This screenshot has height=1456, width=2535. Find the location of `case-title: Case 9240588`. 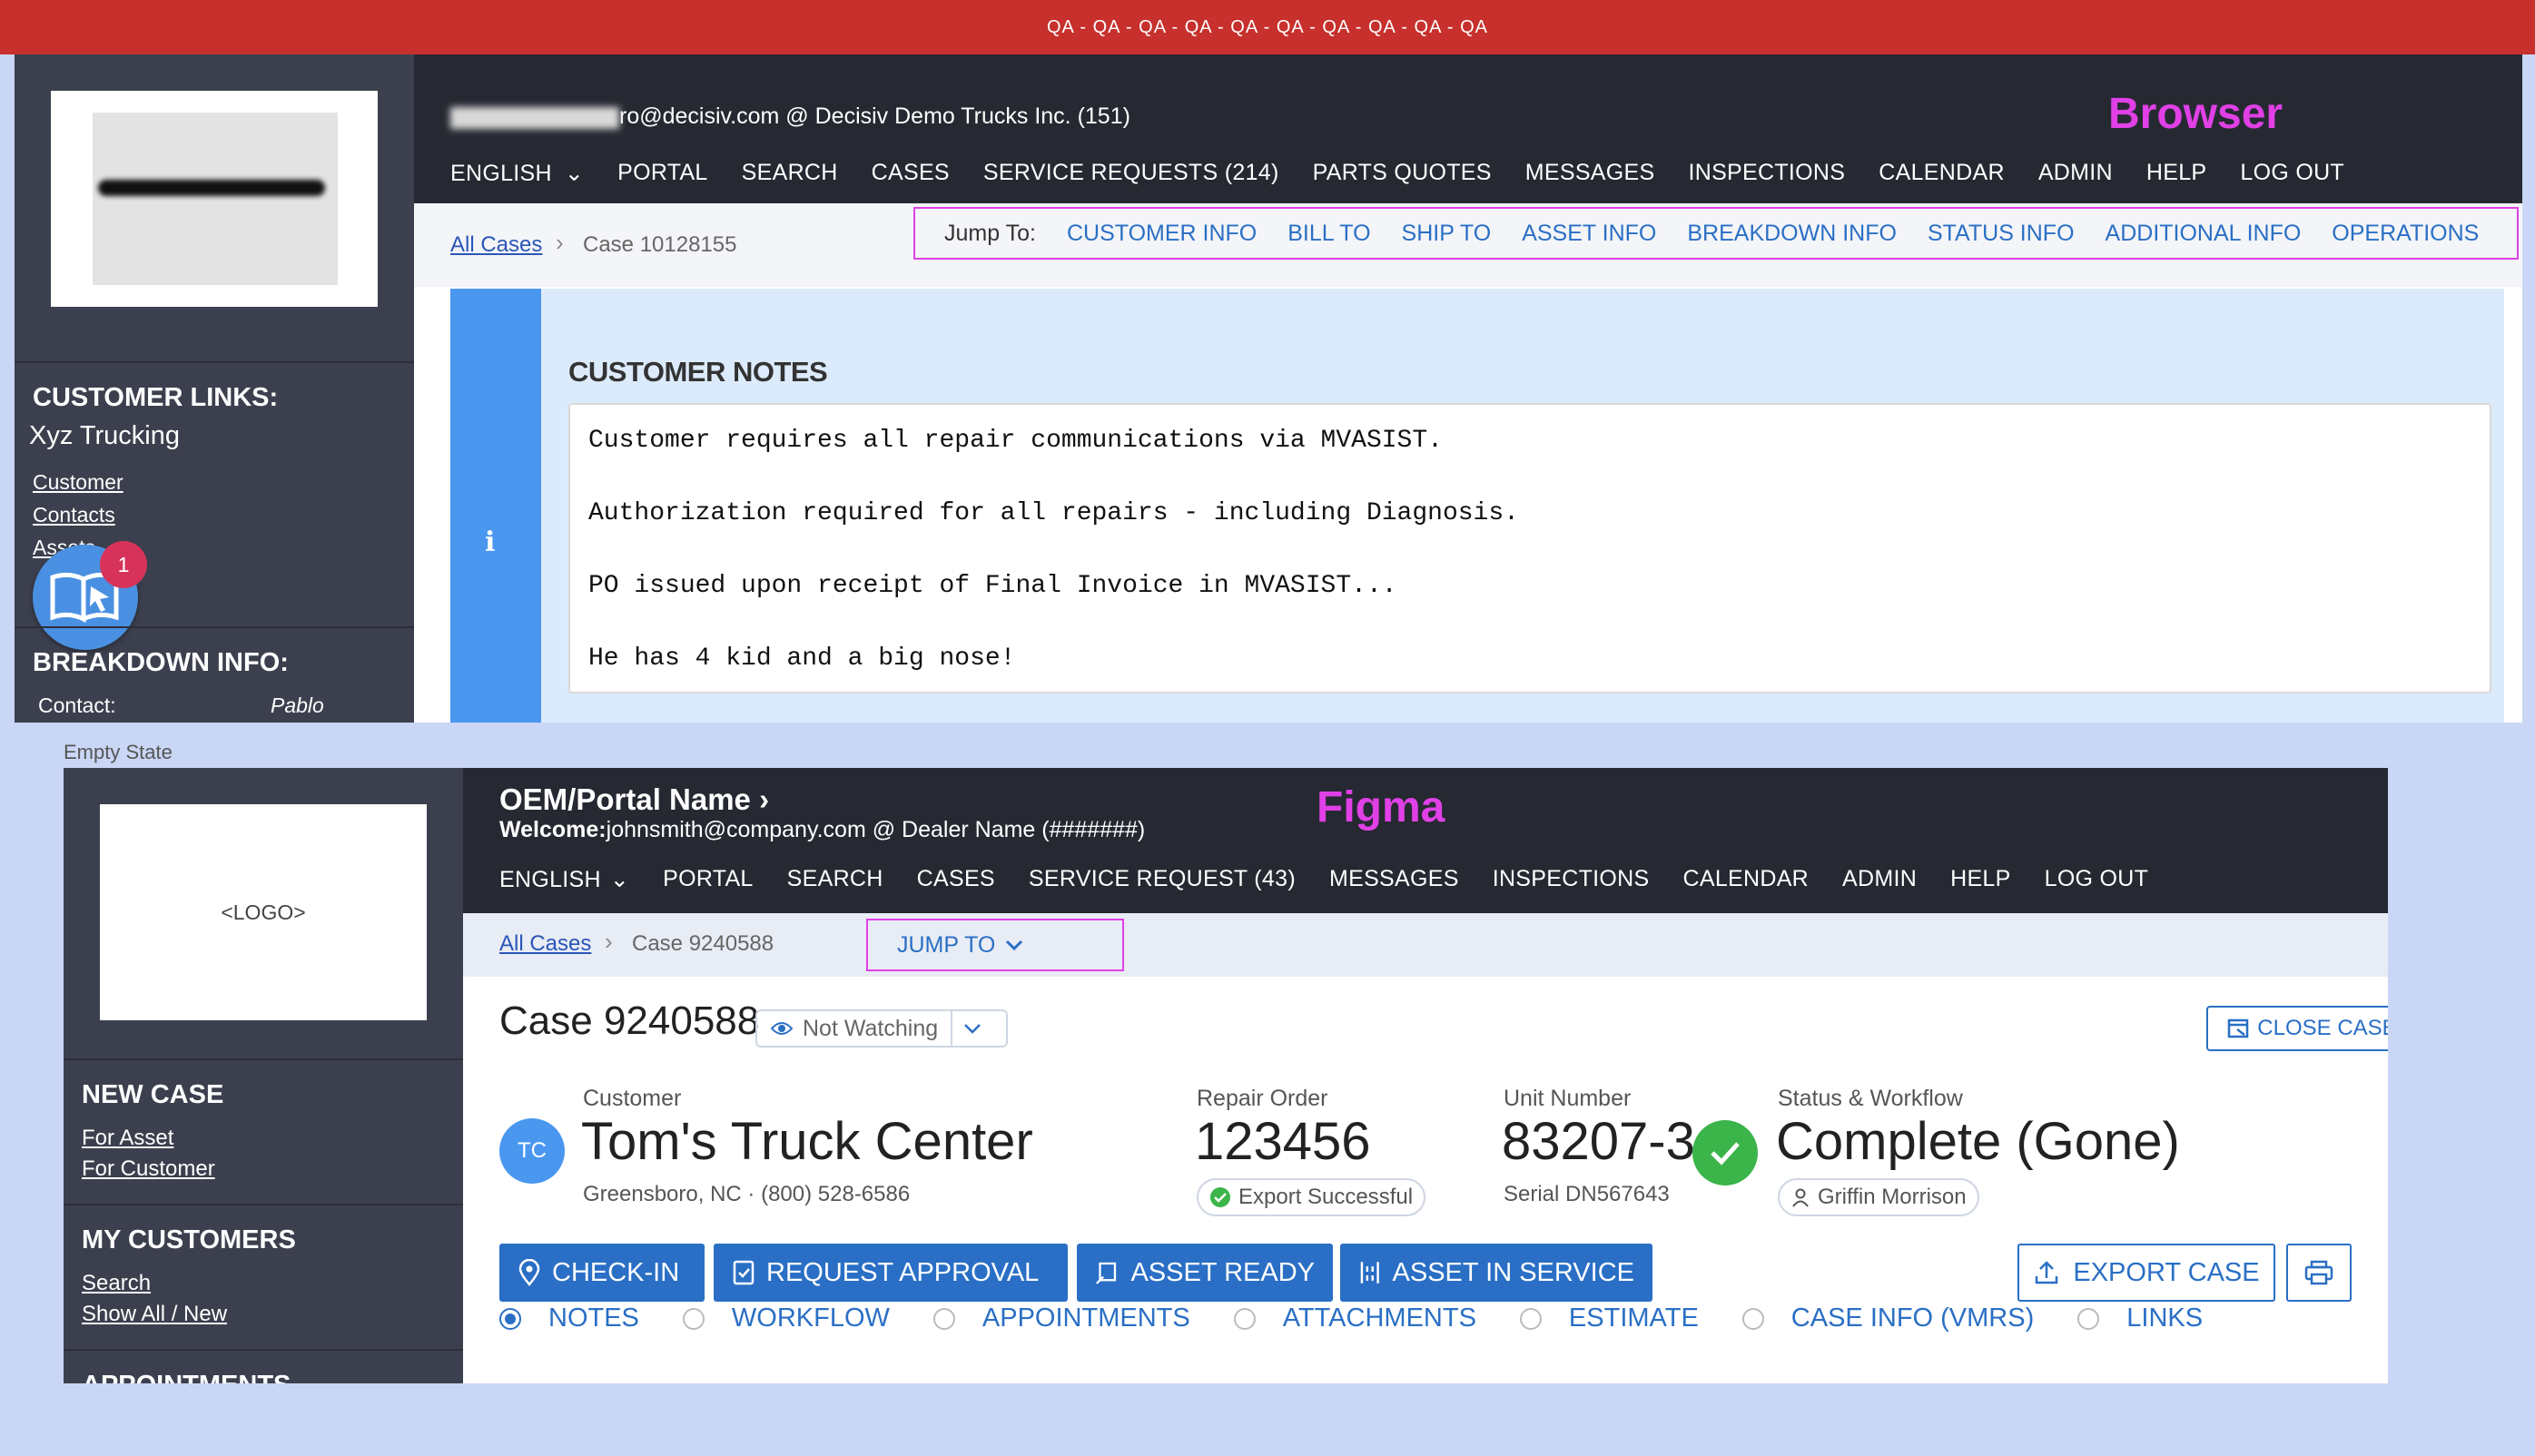

case-title: Case 9240588 is located at coordinates (629, 1021).